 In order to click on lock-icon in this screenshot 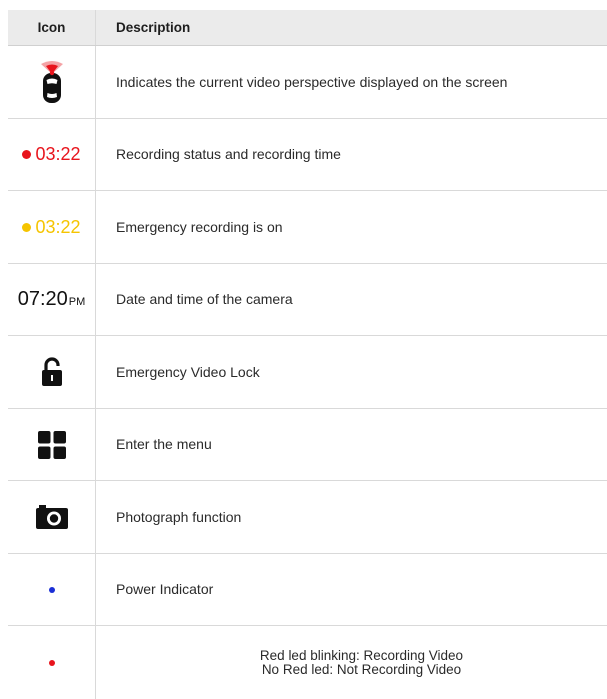, I will do `click(51, 371)`.